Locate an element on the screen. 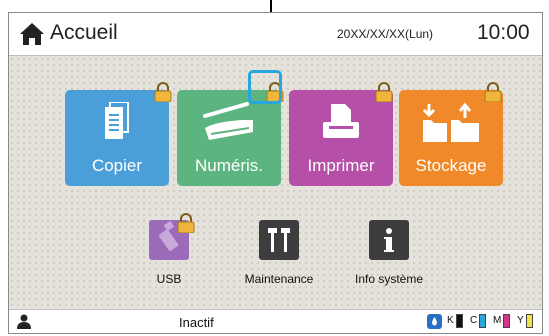 This screenshot has width=549, height=336. ink-label-m: M is located at coordinates (497, 320).